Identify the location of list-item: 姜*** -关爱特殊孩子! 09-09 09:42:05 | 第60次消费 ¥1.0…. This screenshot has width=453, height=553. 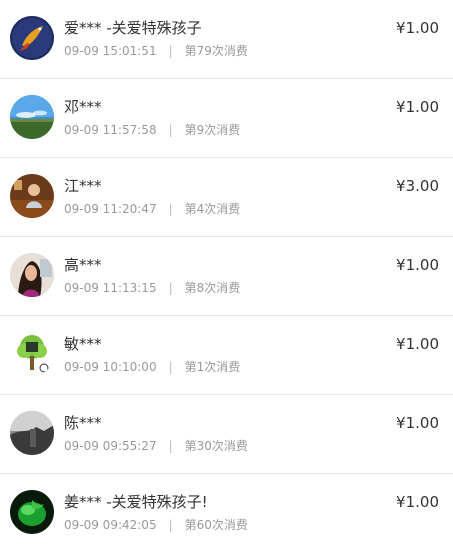
(226, 513).